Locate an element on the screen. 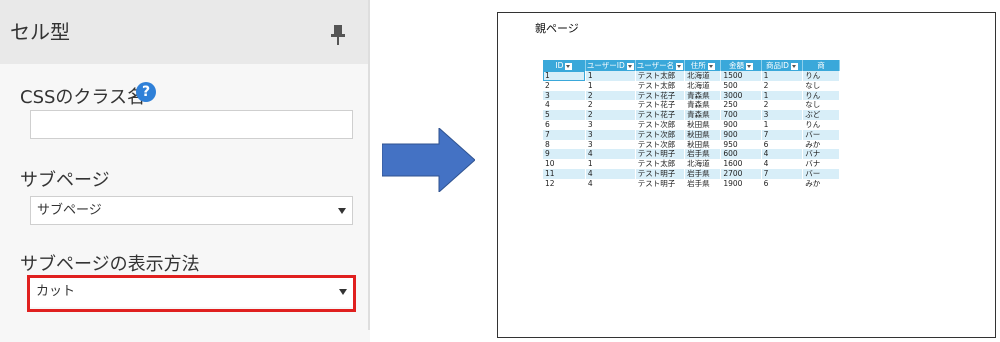 The height and width of the screenshot is (342, 1000). table-cell: みか is located at coordinates (821, 144).